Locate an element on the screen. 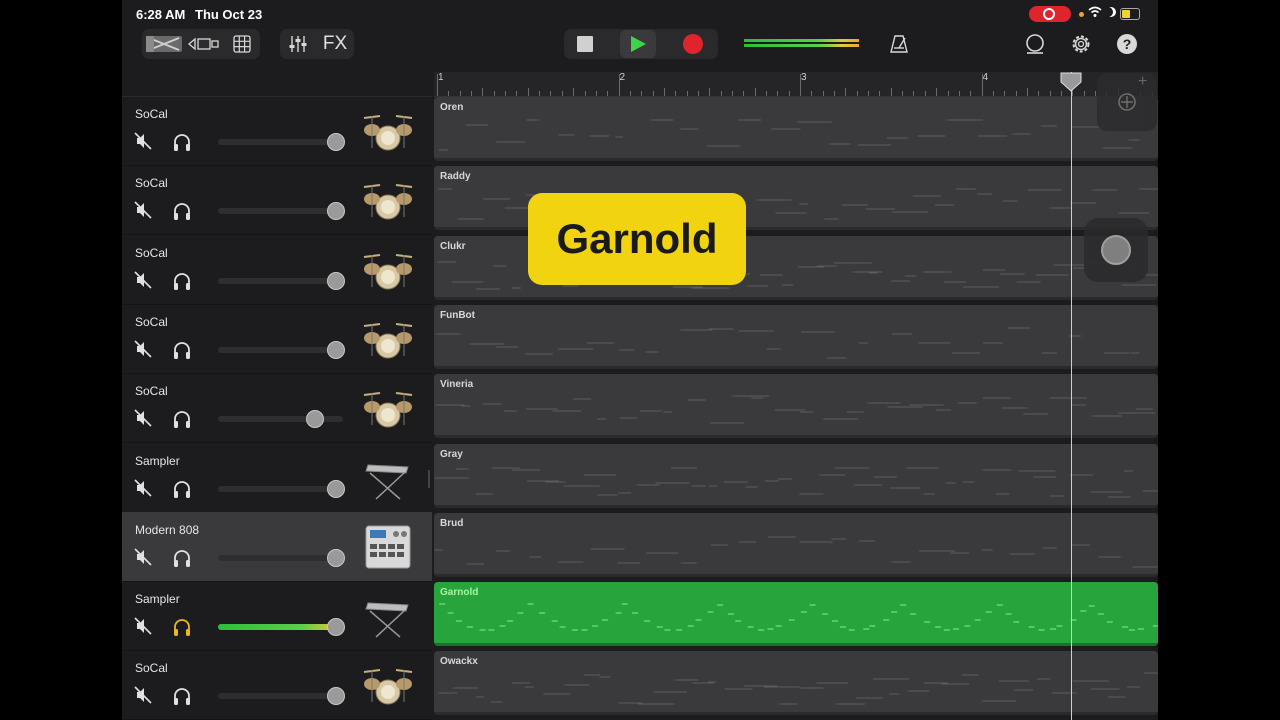 This screenshot has width=1280, height=720. track-region: Vineria is located at coordinates (796, 406).